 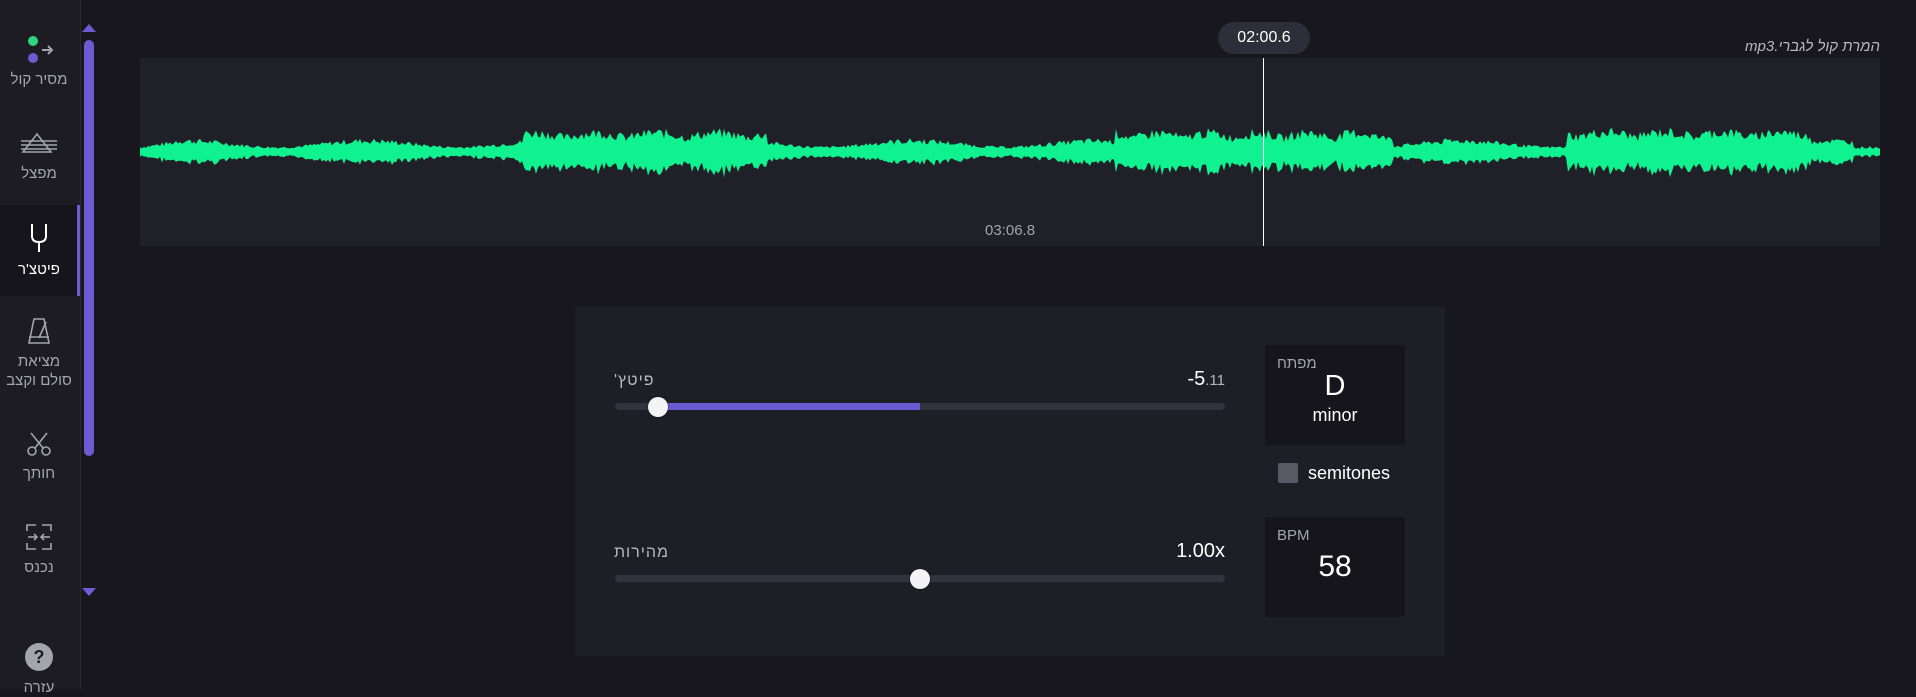 I want to click on sidebar-item-key-bpm-finder: מציאת סולם וקצב, so click(x=39, y=354).